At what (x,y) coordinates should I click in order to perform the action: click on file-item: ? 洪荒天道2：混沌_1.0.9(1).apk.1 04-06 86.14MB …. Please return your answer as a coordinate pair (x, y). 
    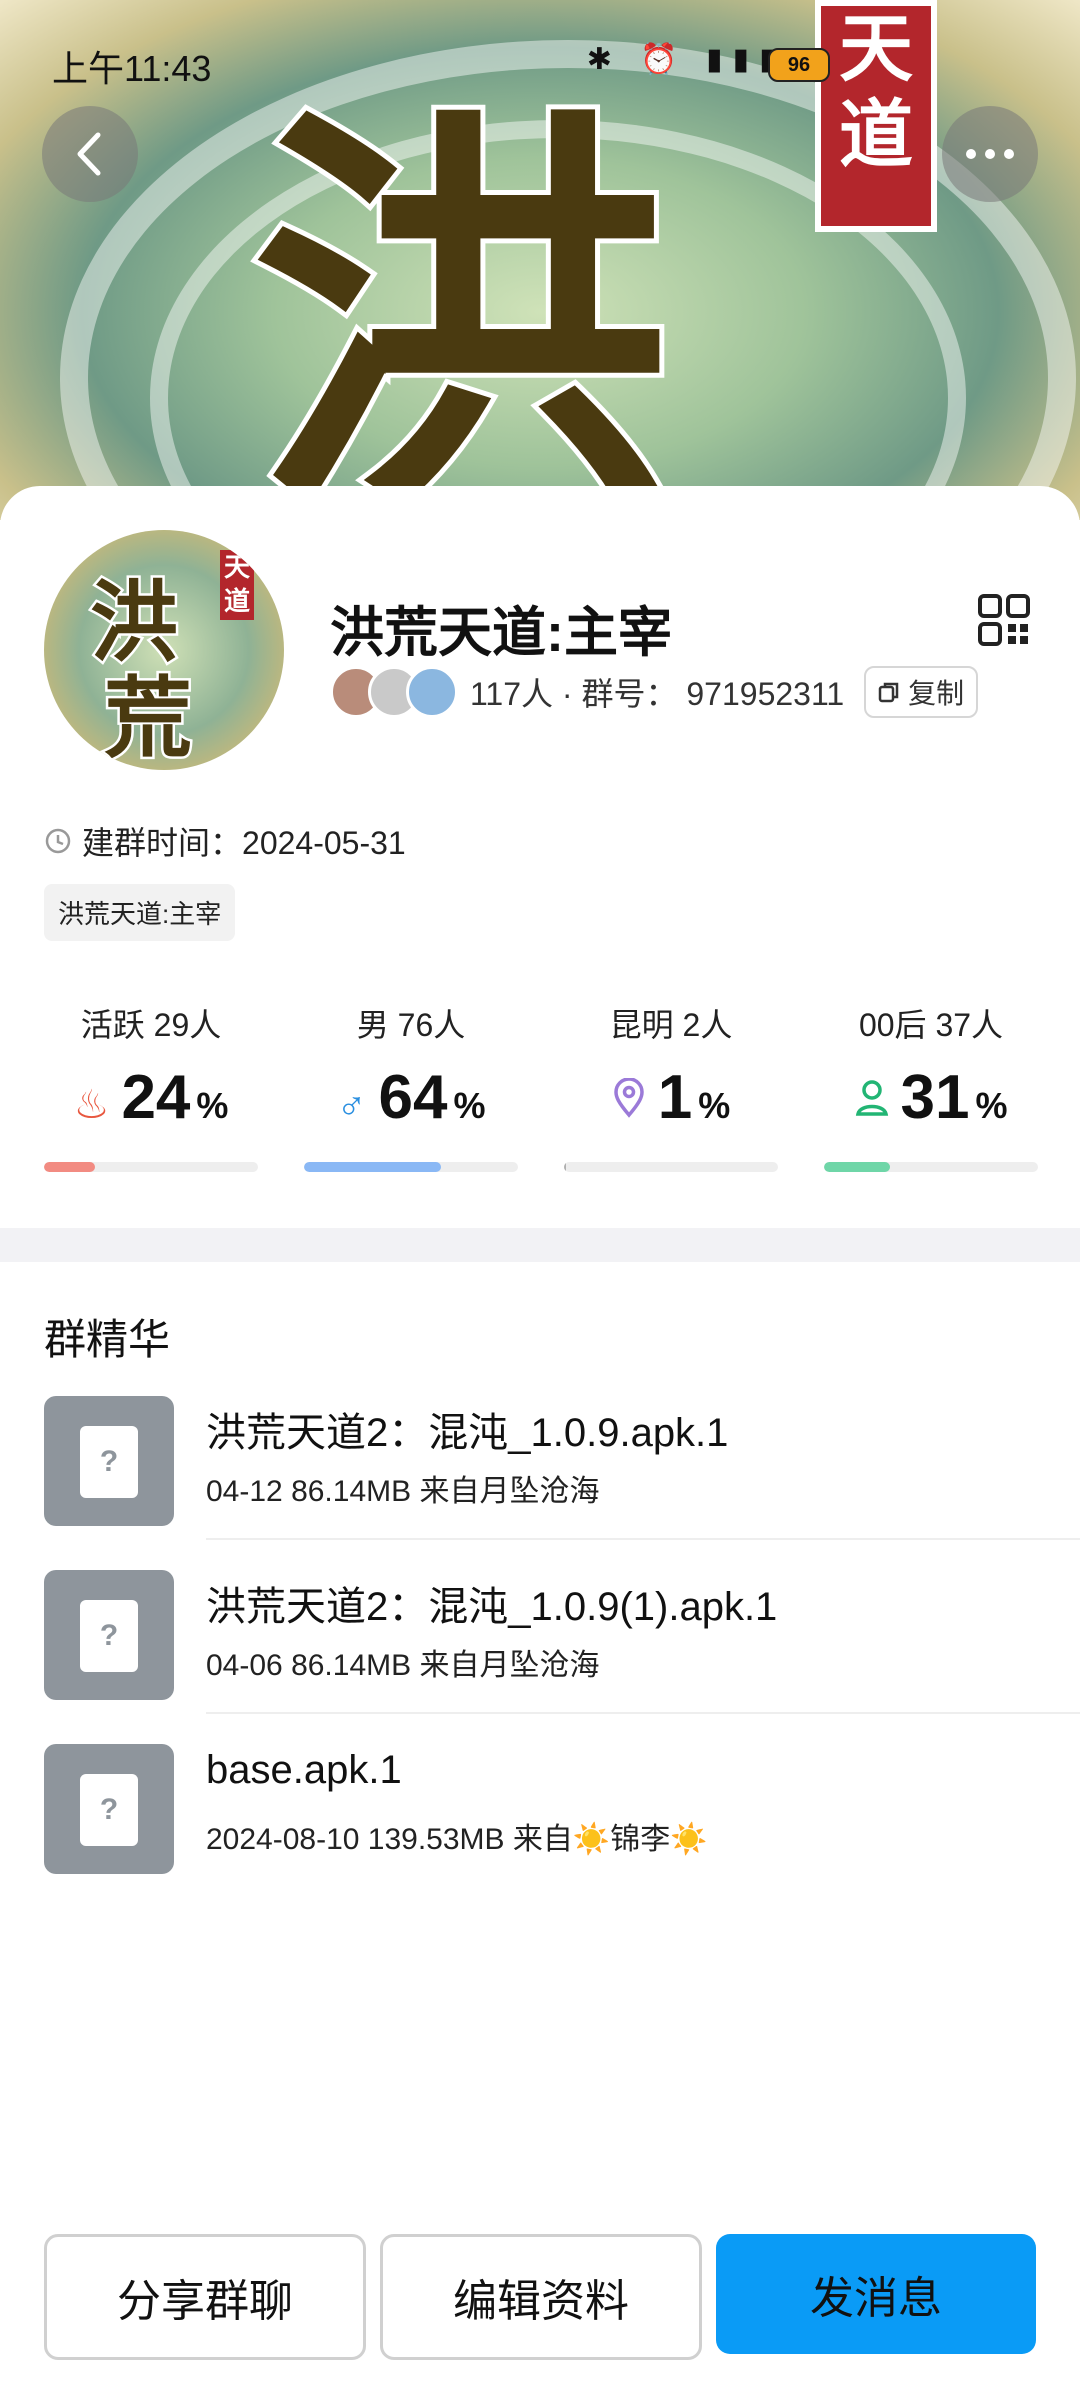
    Looking at the image, I should click on (562, 1642).